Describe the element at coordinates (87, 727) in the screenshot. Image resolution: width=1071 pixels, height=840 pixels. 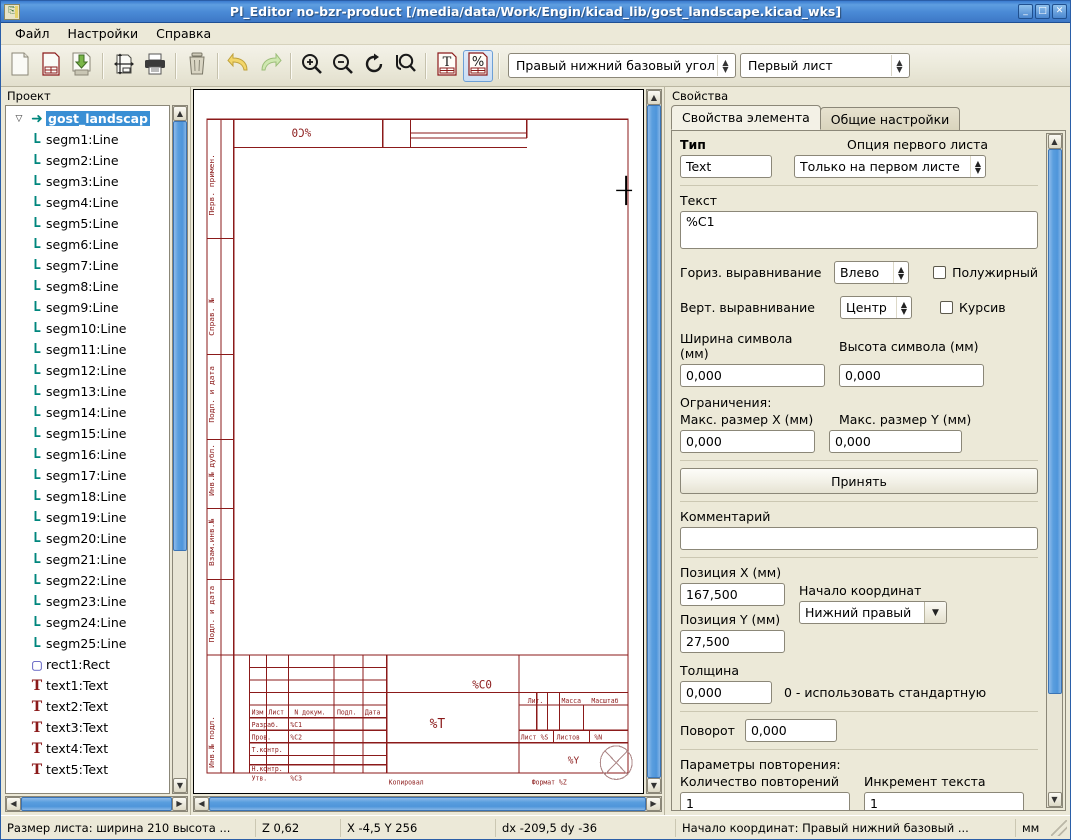
I see `tree-item-text3: Ttext3:Text` at that location.